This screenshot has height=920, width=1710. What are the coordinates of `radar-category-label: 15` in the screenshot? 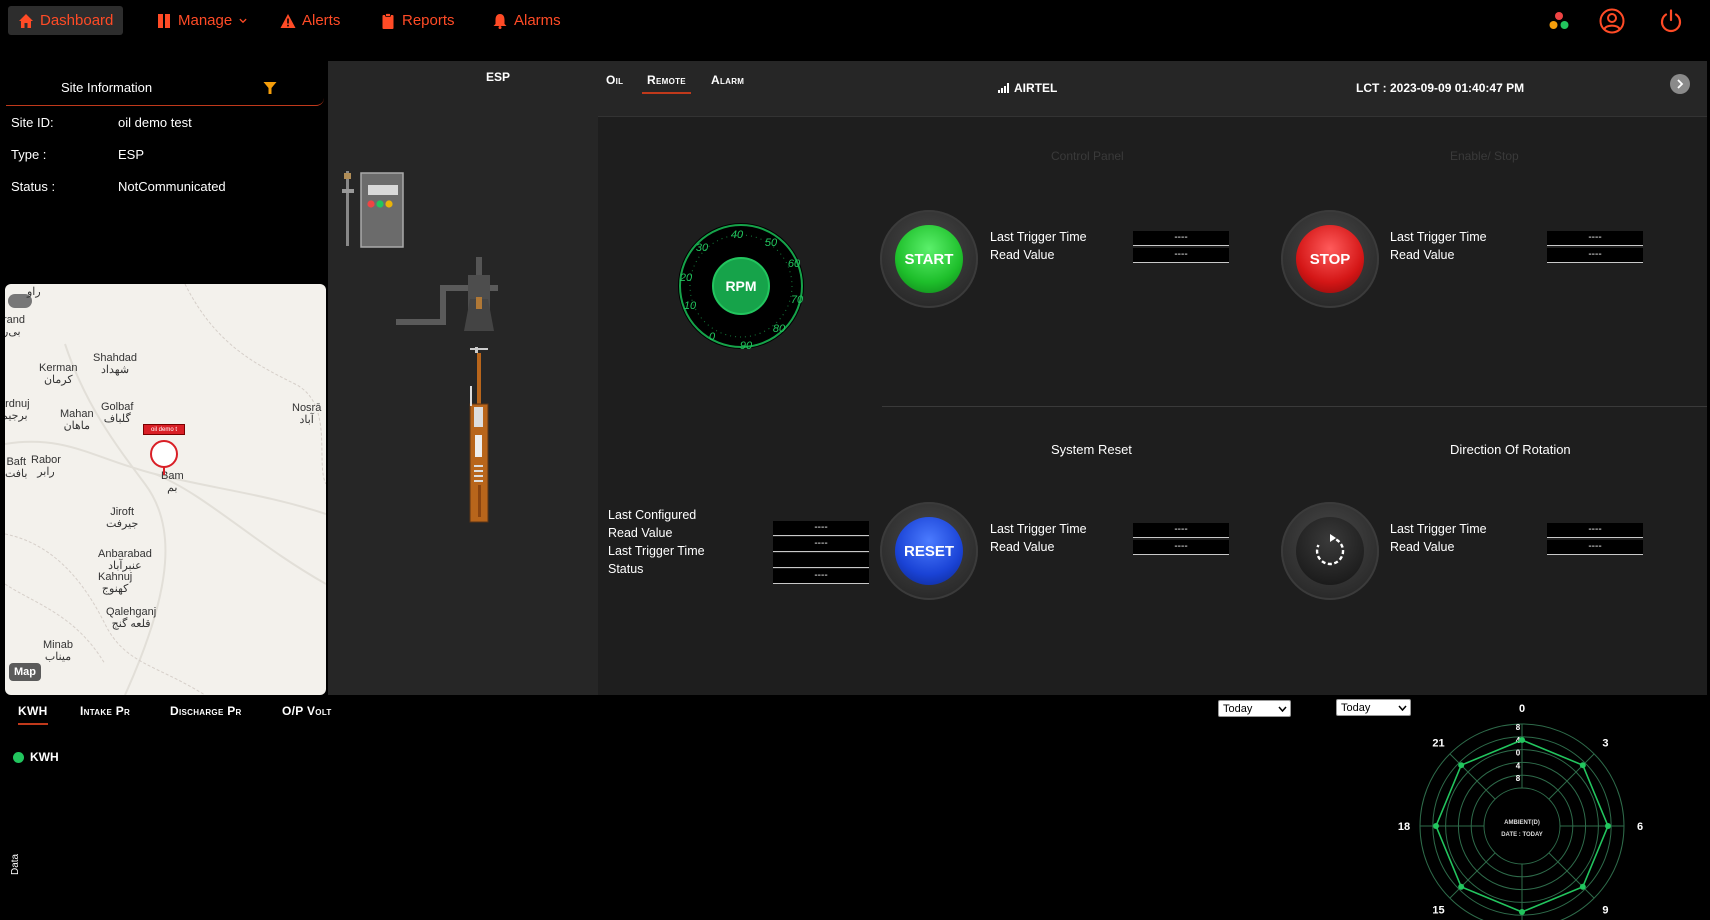 It's located at (1438, 910).